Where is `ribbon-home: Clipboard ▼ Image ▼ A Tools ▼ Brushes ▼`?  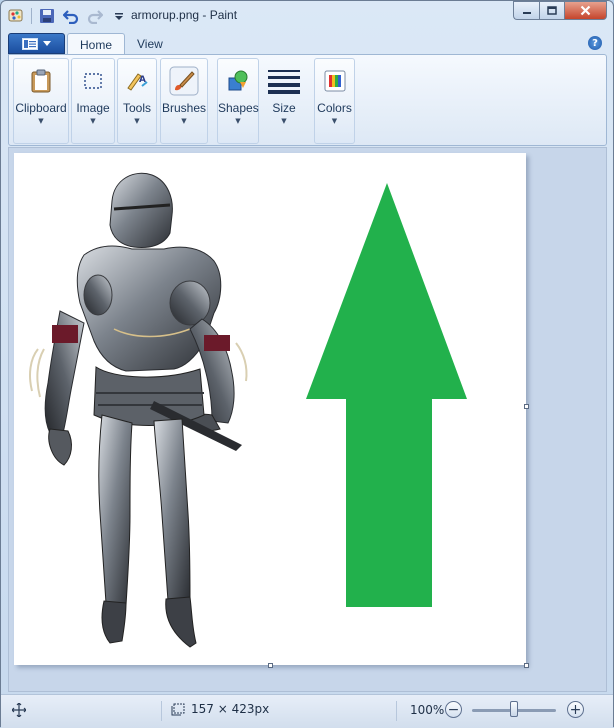 ribbon-home: Clipboard ▼ Image ▼ A Tools ▼ Brushes ▼ is located at coordinates (307, 100).